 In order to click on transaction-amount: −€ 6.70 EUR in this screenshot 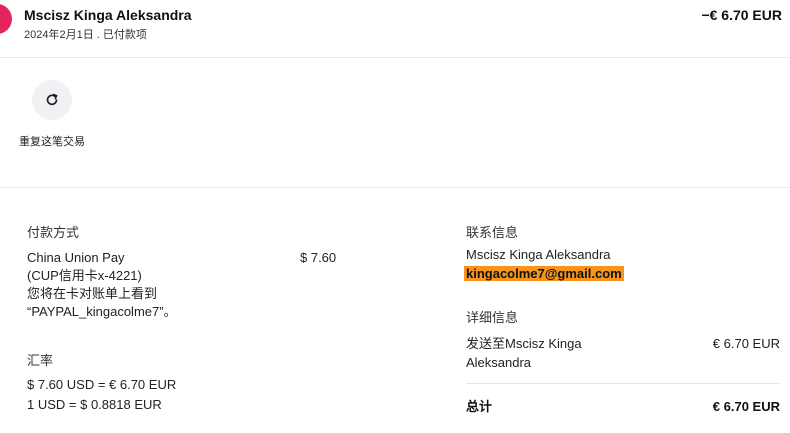, I will do `click(741, 15)`.